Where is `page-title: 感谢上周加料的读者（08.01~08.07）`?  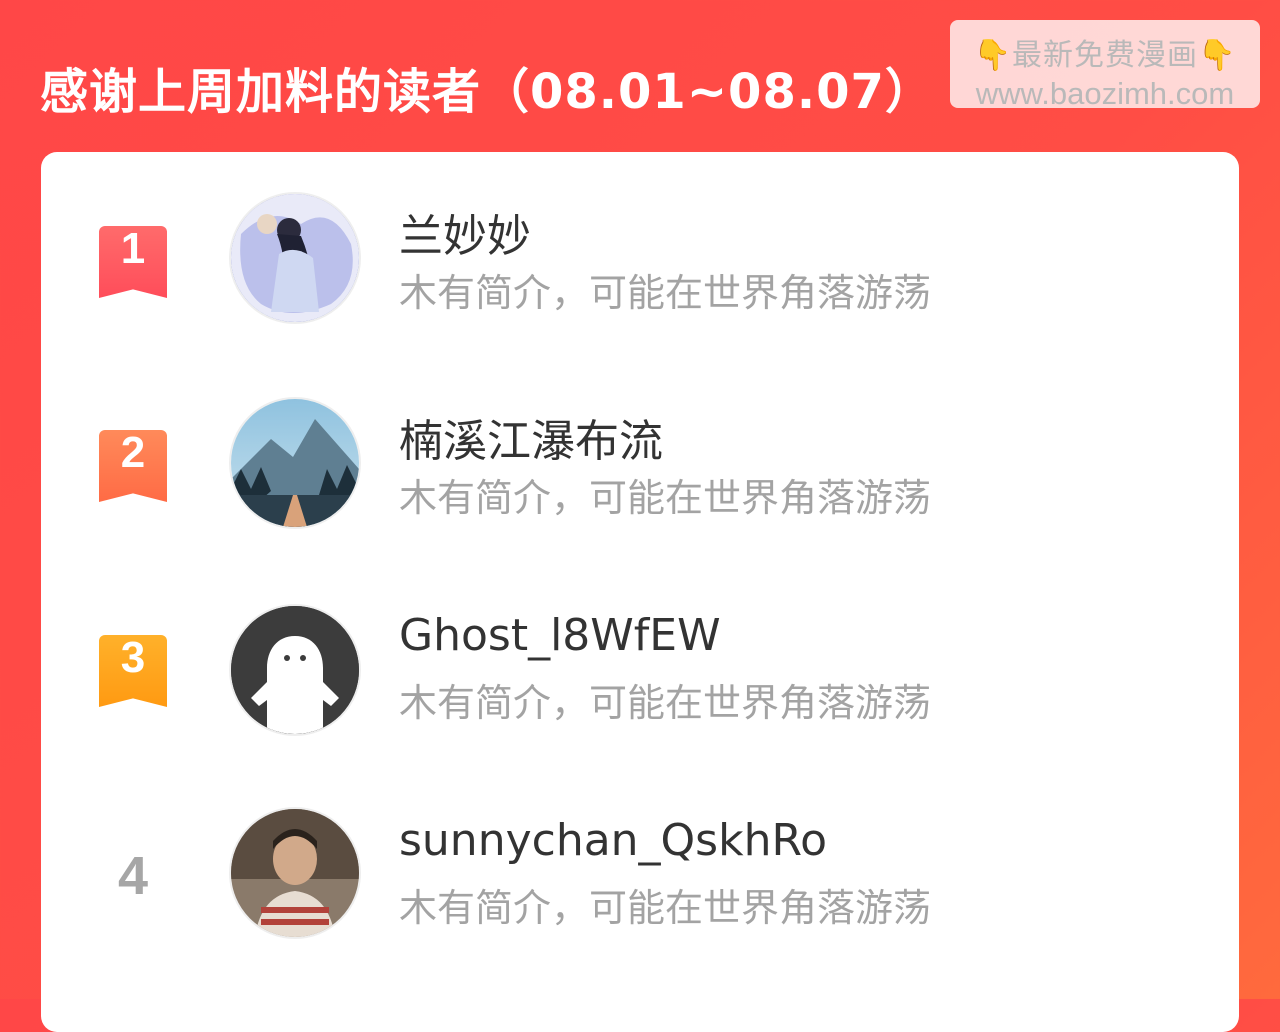
page-title: 感谢上周加料的读者（08.01~08.07） is located at coordinates (487, 92).